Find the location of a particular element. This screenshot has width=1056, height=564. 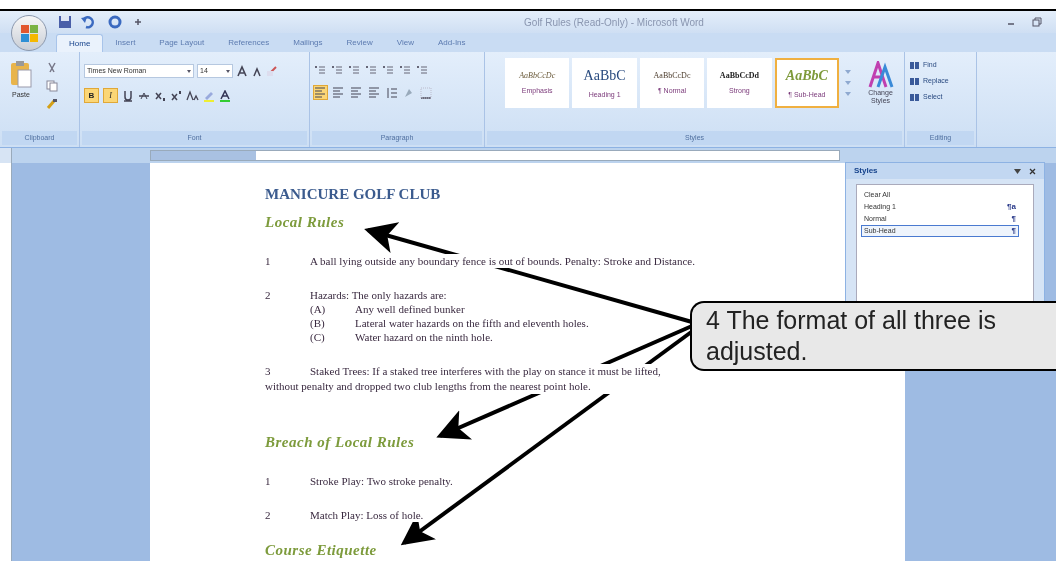

style-type-mark: ¶a is located at coordinates (1011, 207).